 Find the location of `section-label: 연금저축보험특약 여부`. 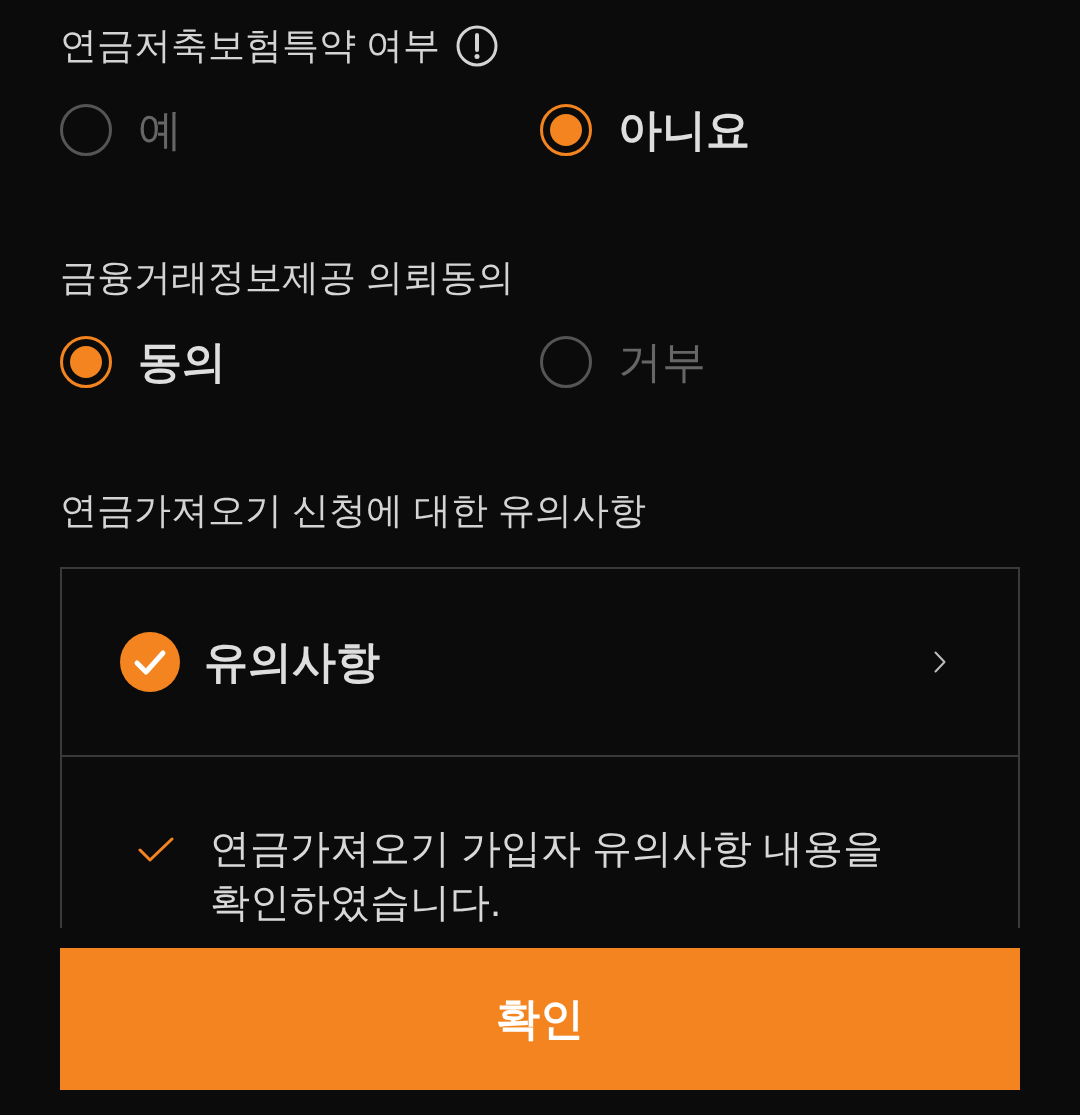

section-label: 연금저축보험특약 여부 is located at coordinates (250, 46).